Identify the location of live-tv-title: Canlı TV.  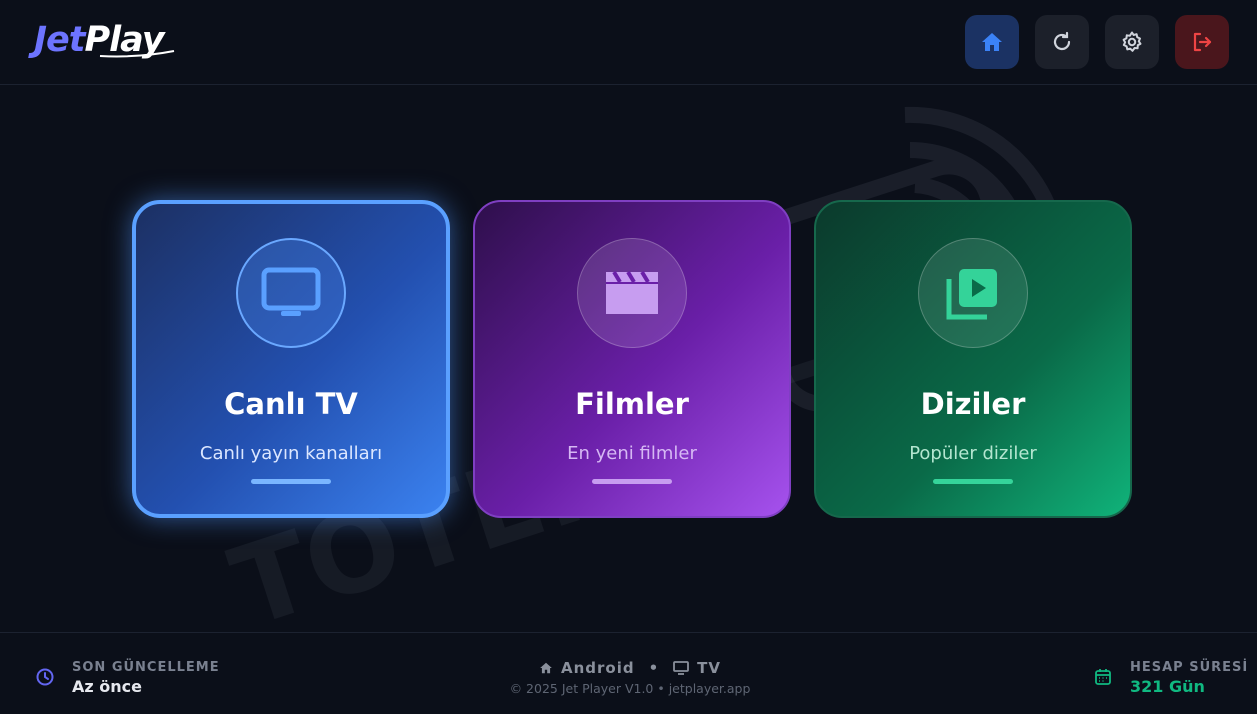
(291, 404).